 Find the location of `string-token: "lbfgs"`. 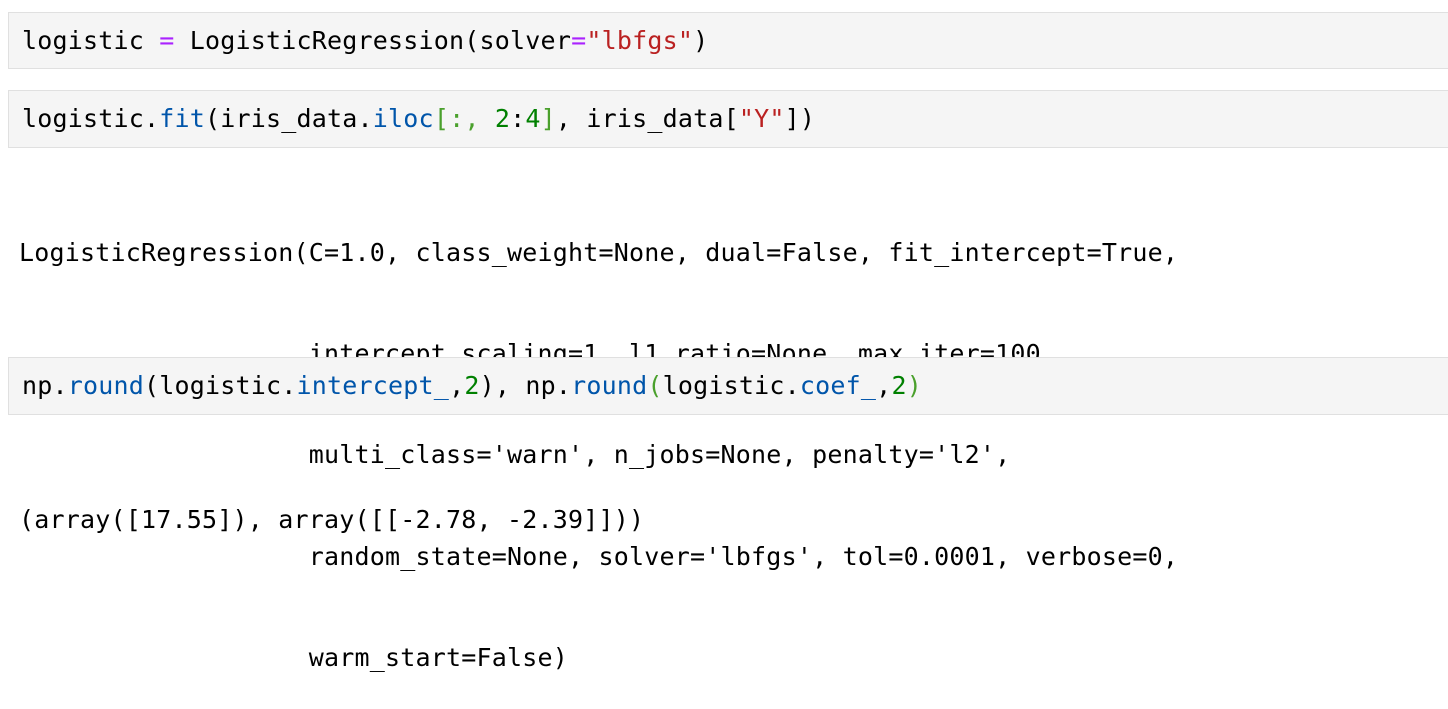

string-token: "lbfgs" is located at coordinates (640, 40).